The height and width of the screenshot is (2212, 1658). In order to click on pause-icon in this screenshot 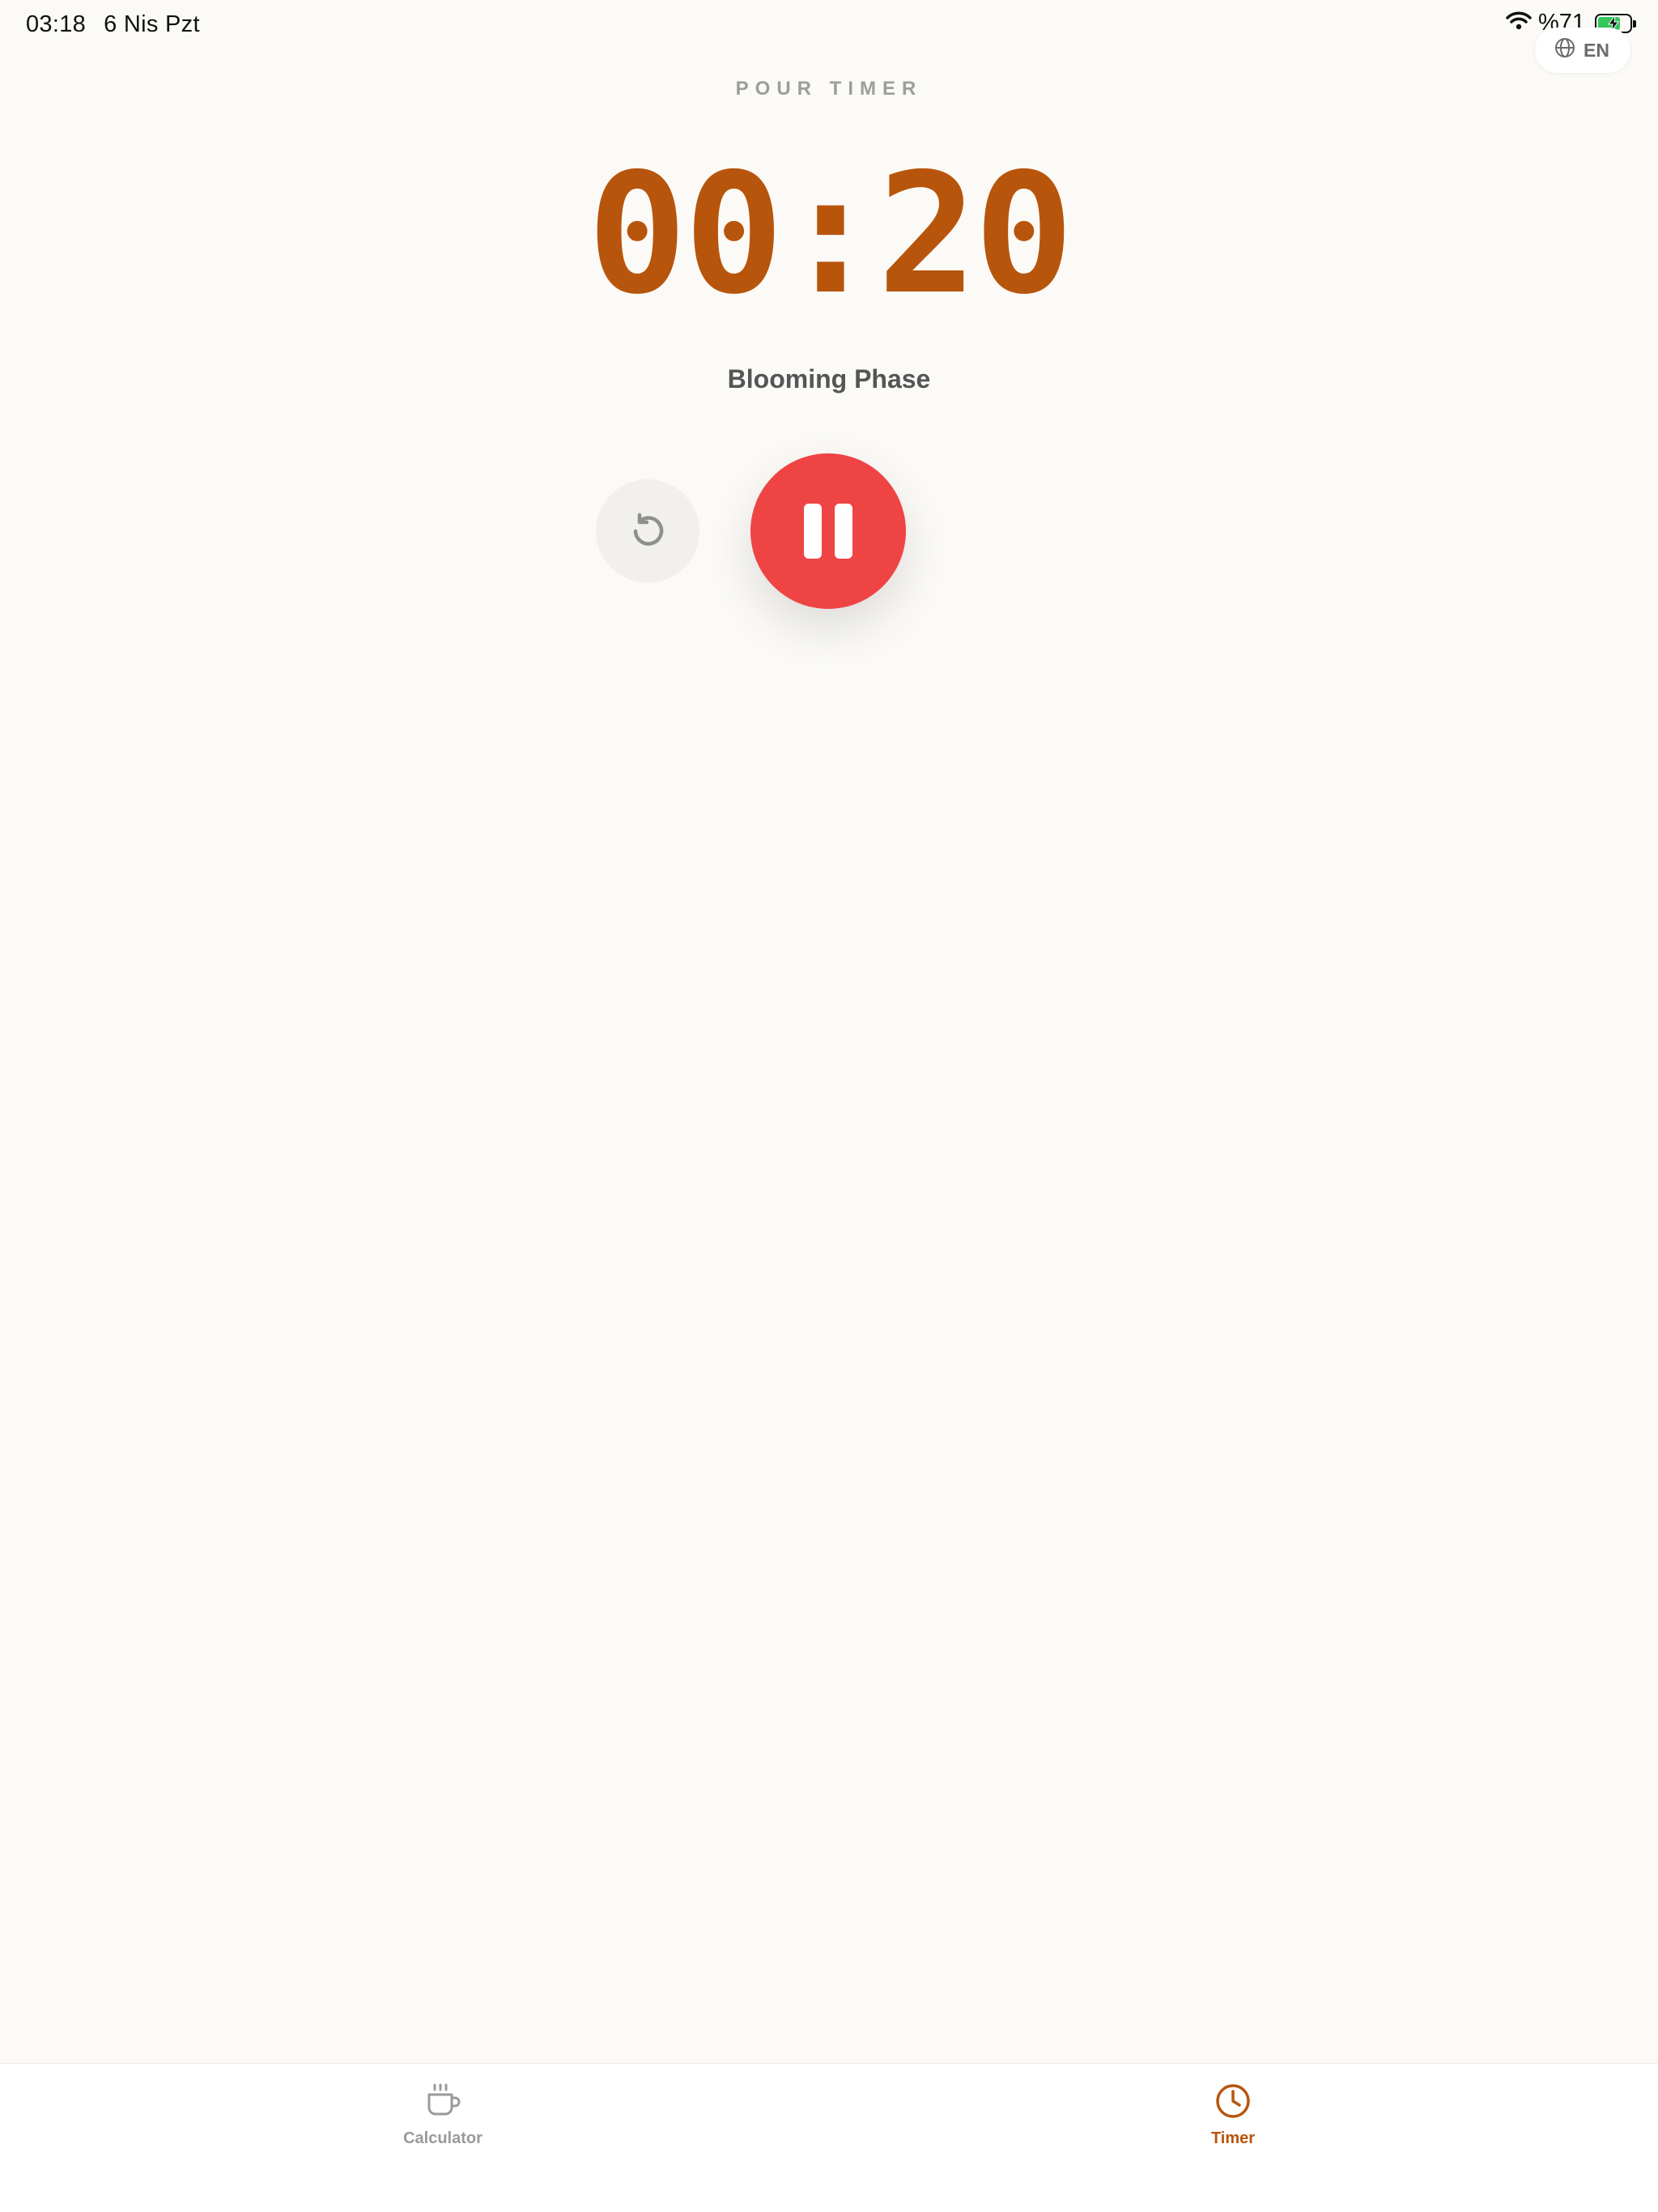, I will do `click(828, 531)`.